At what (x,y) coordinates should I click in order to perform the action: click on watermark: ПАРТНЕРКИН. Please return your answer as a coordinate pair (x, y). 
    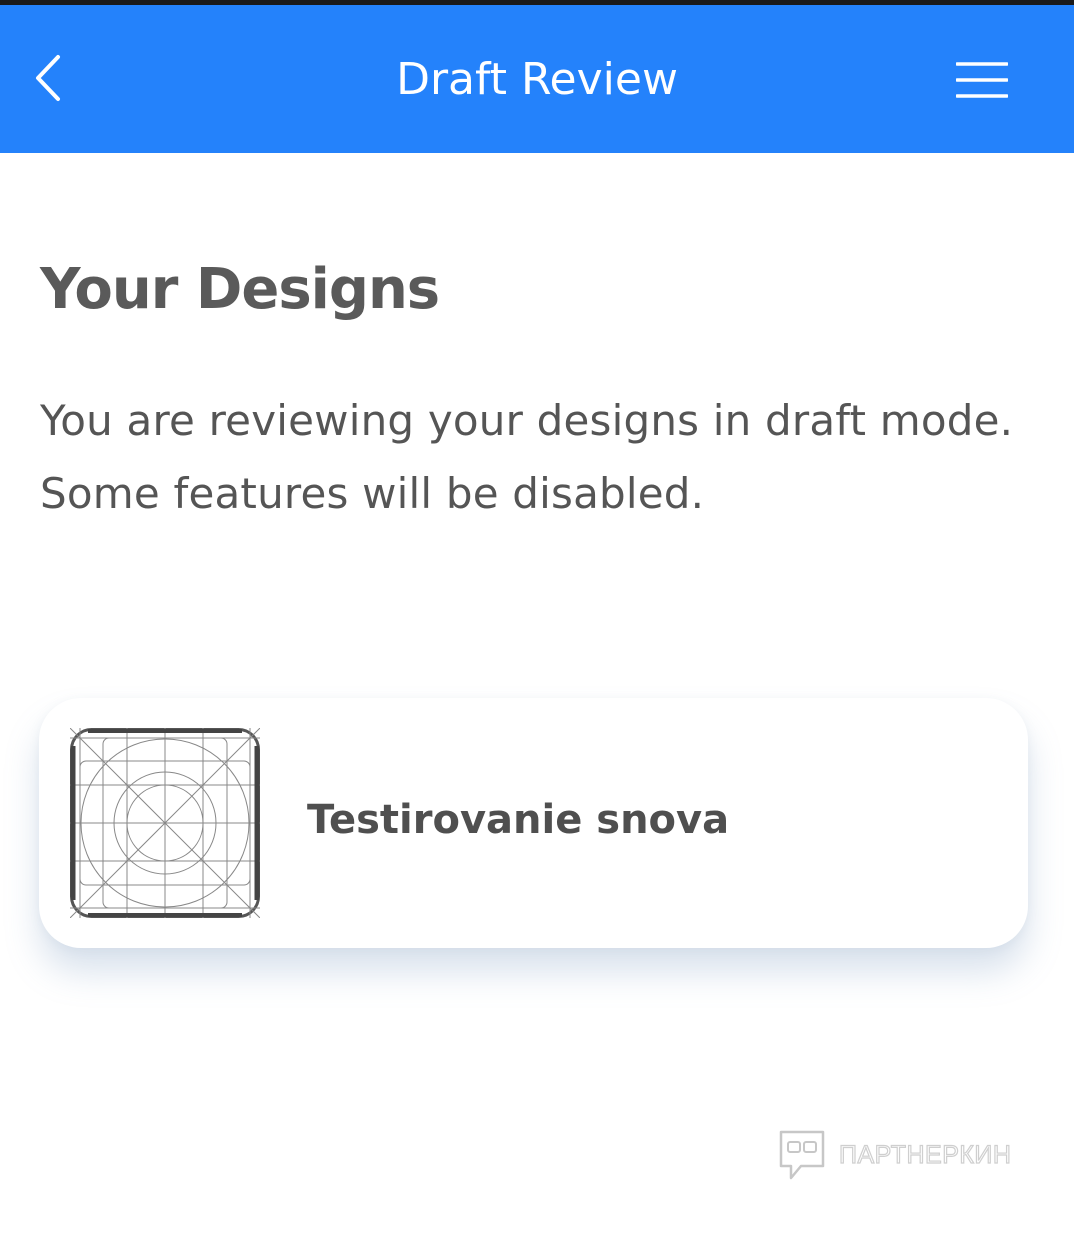
    Looking at the image, I should click on (894, 1155).